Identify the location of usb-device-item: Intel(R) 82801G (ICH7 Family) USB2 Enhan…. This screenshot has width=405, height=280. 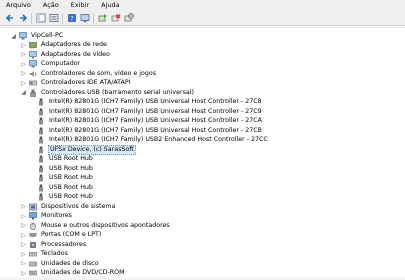
(153, 140).